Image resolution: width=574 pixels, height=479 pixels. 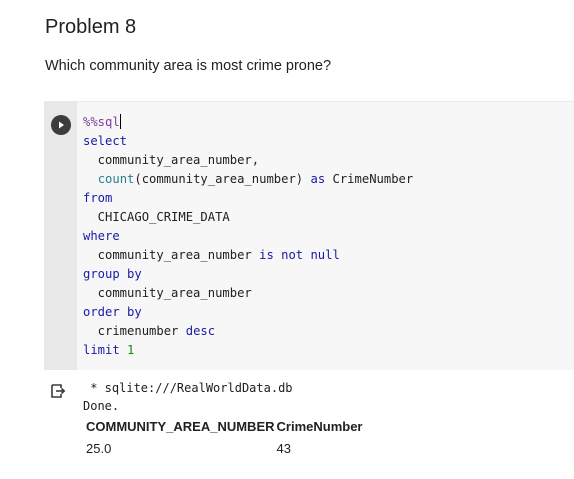 What do you see at coordinates (60, 236) in the screenshot?
I see `cell-gutter` at bounding box center [60, 236].